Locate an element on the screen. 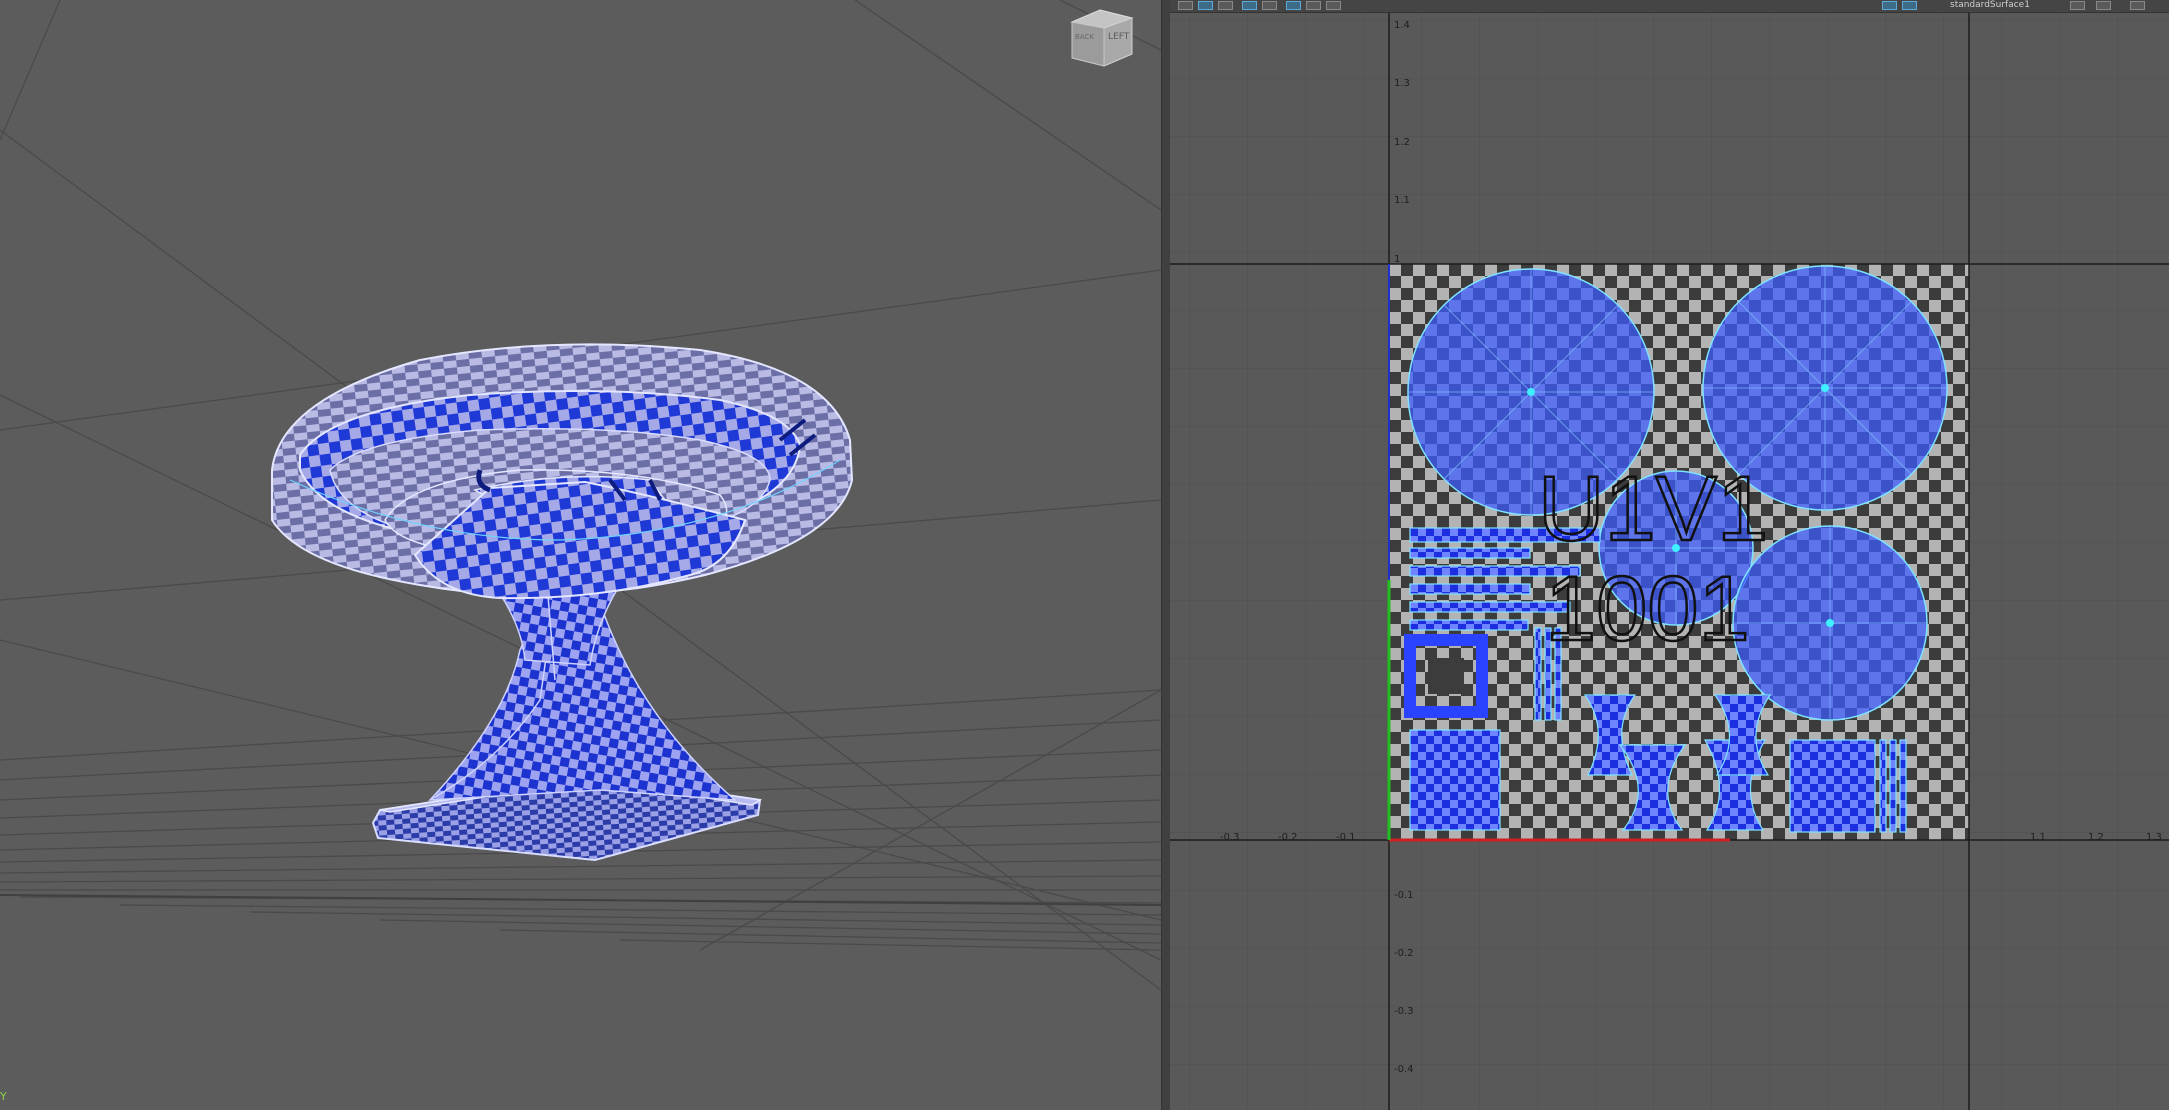  v-tick: 1.2 is located at coordinates (1402, 142).